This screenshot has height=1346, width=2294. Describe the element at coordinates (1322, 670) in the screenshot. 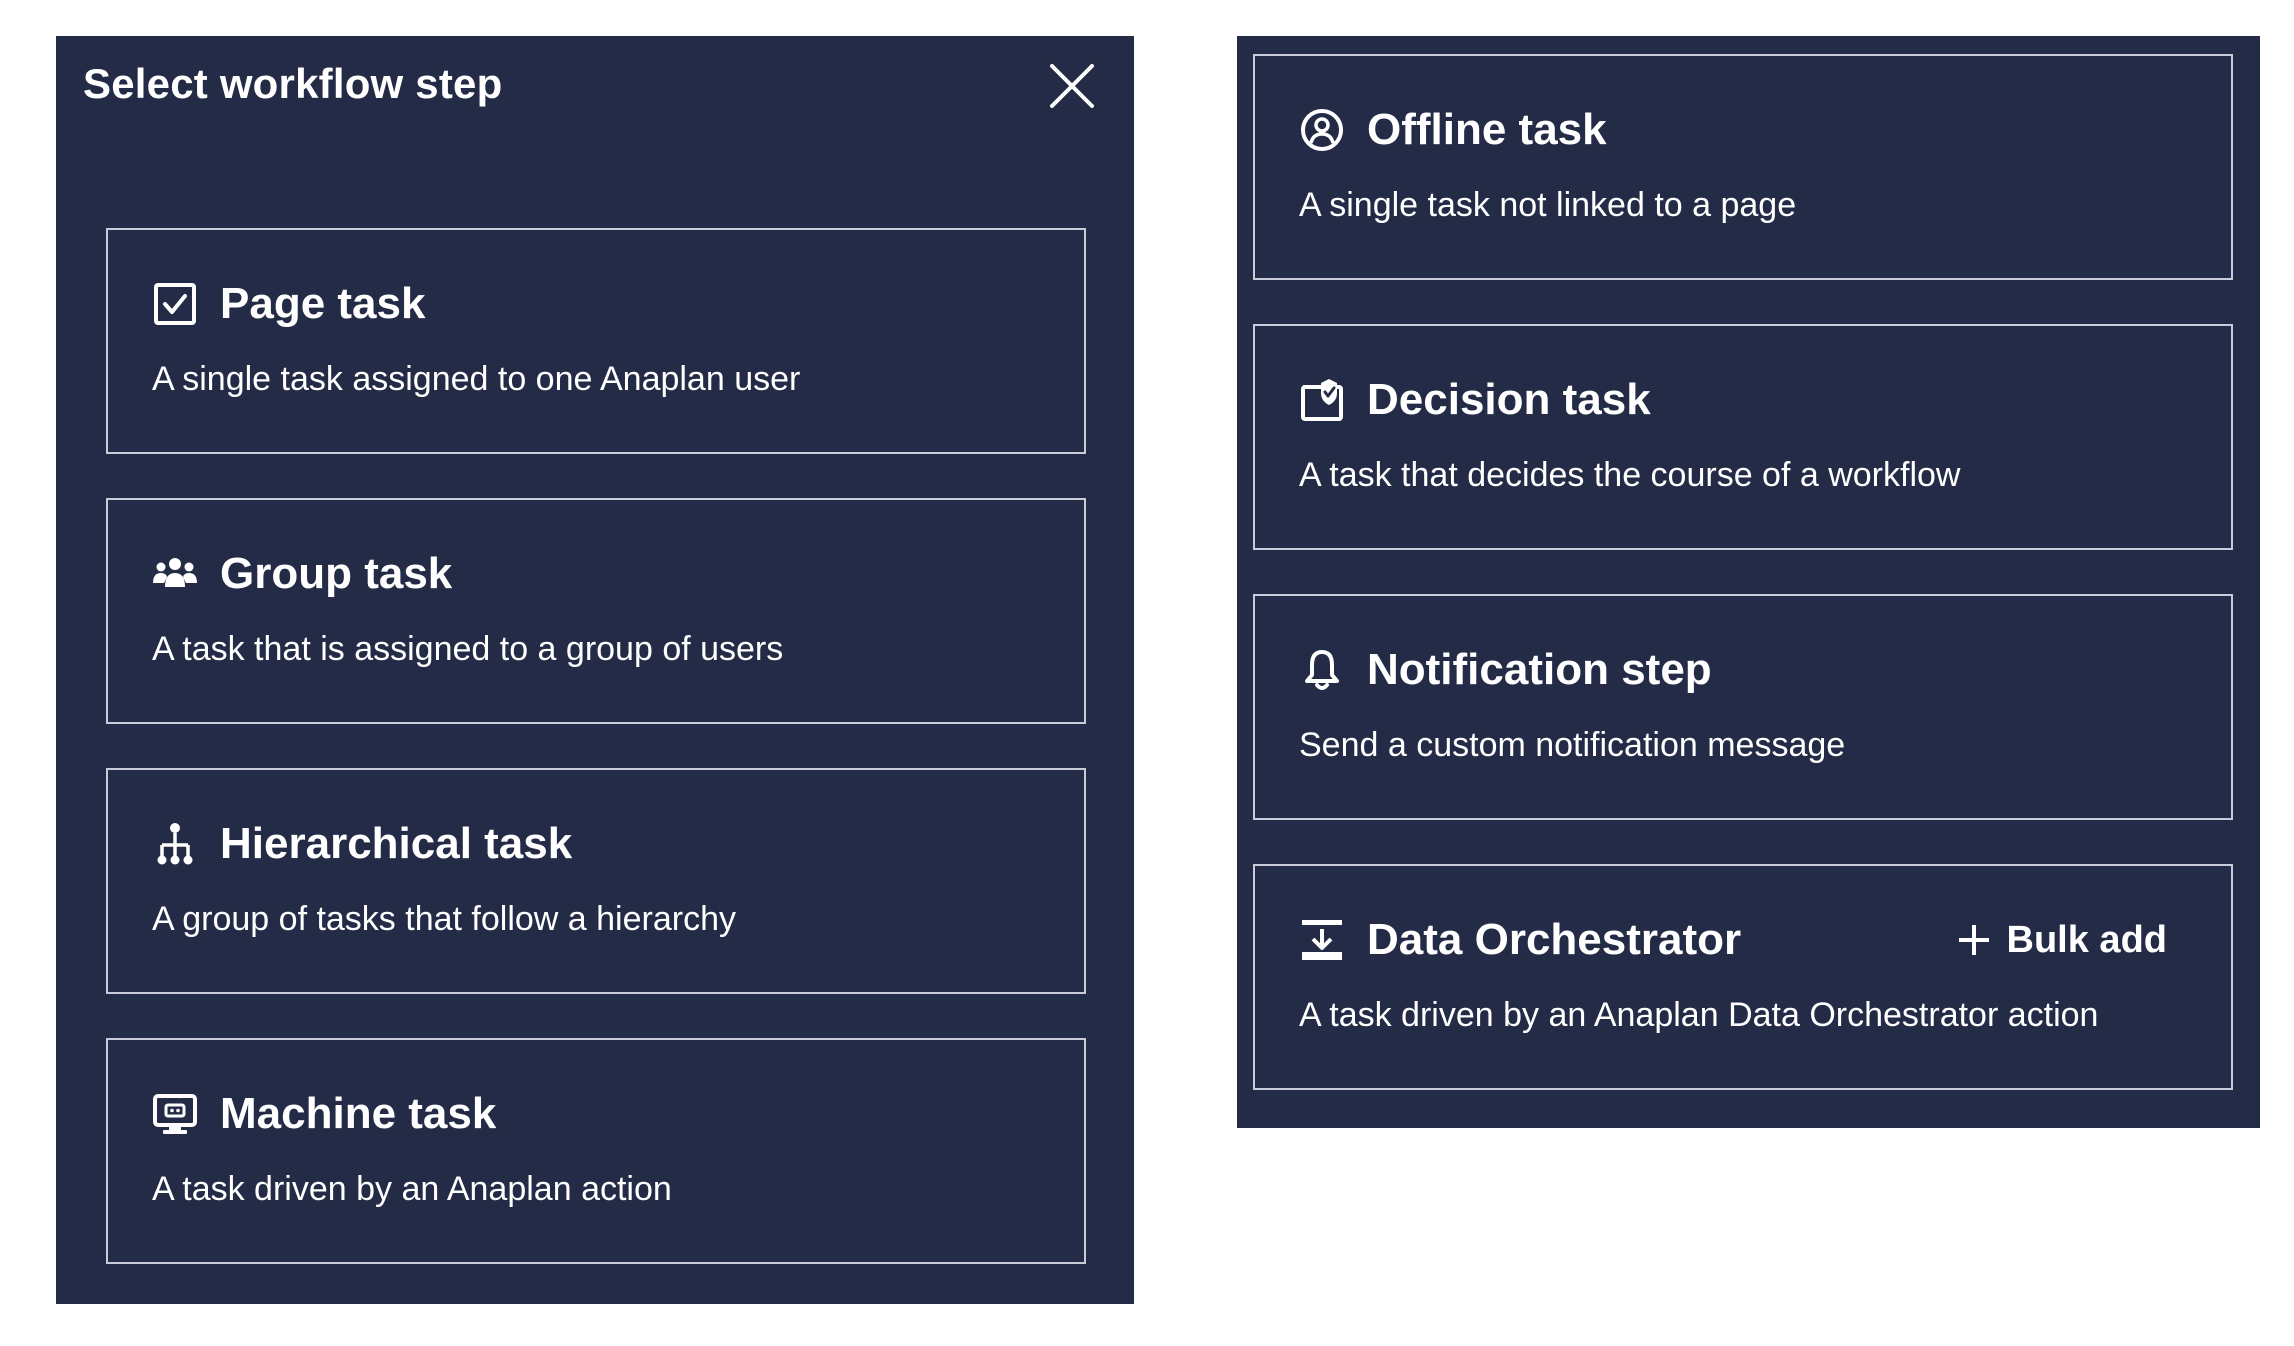

I see `bell-icon` at that location.